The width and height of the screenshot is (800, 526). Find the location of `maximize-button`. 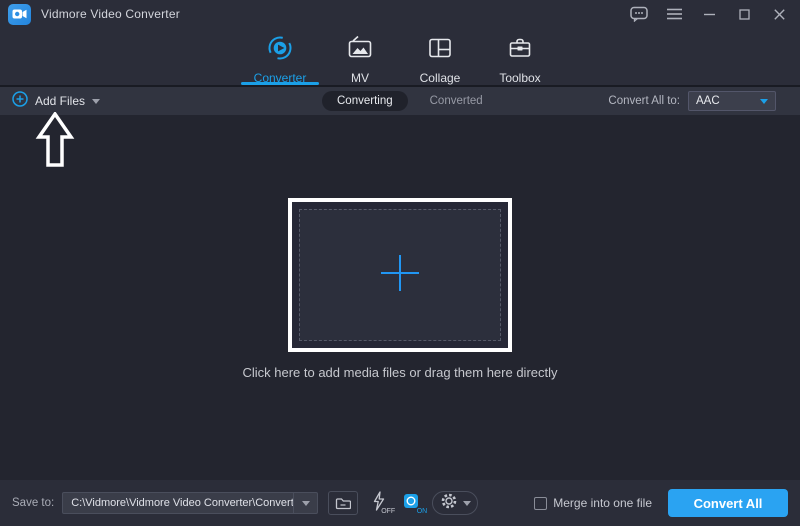

maximize-button is located at coordinates (744, 14).